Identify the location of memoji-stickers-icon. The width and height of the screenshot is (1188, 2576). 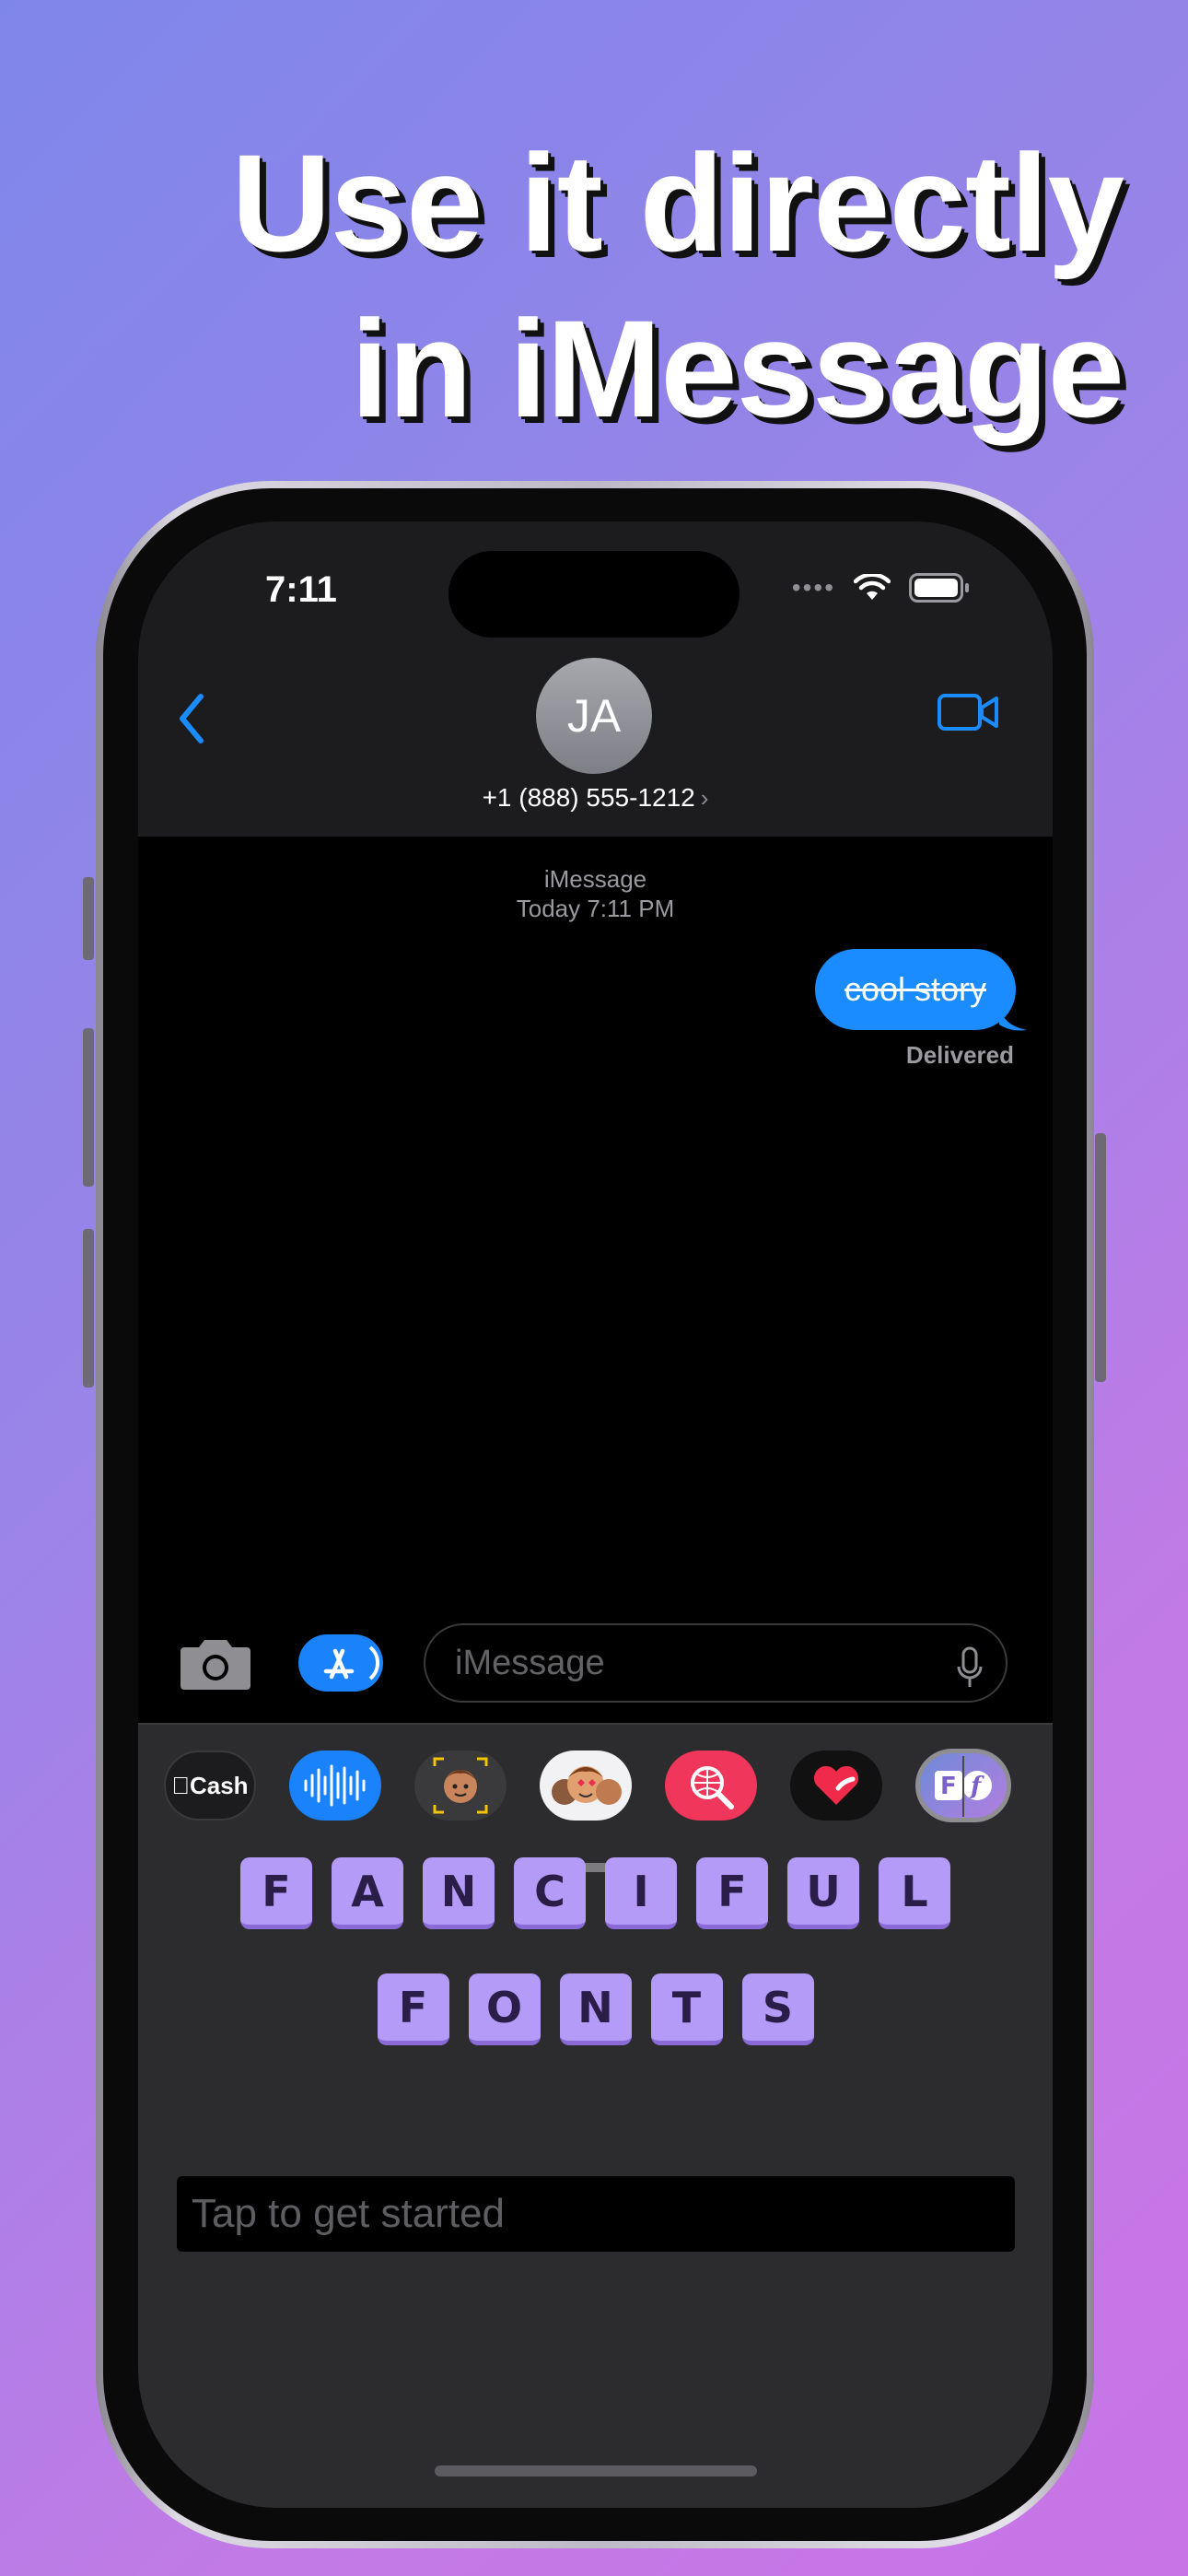
(586, 1786).